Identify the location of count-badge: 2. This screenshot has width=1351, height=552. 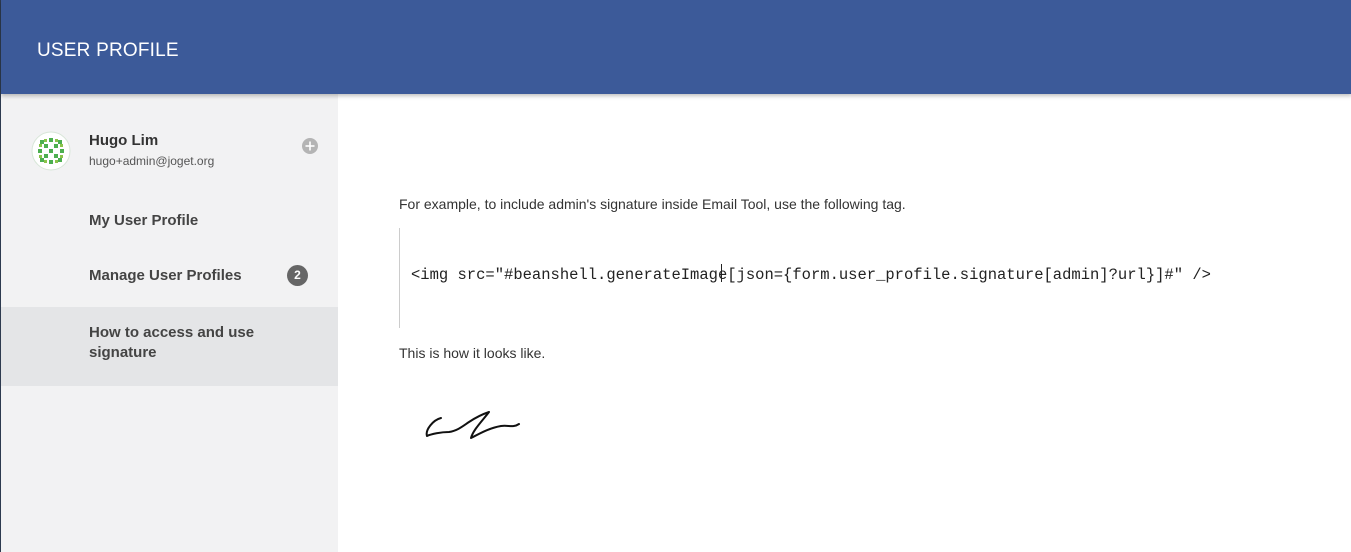
(297, 275).